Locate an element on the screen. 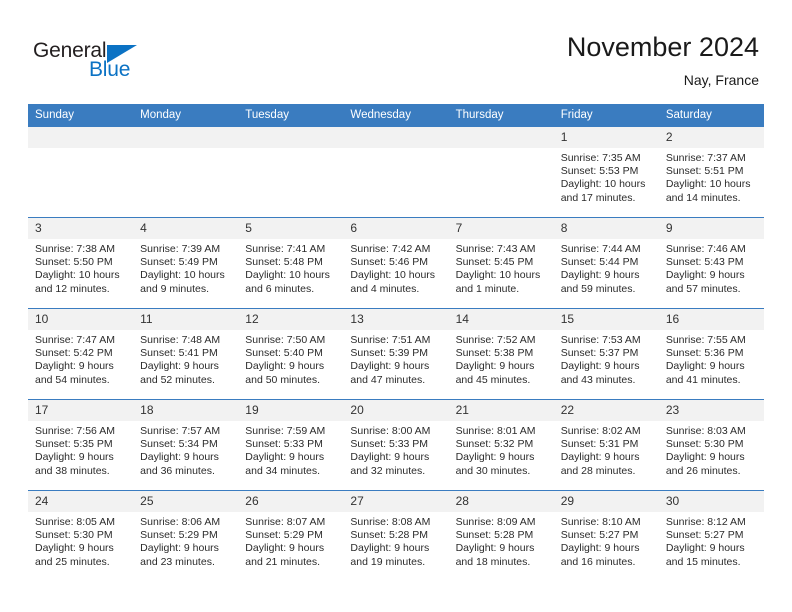 The height and width of the screenshot is (612, 792). day-number: 6 is located at coordinates (396, 228).